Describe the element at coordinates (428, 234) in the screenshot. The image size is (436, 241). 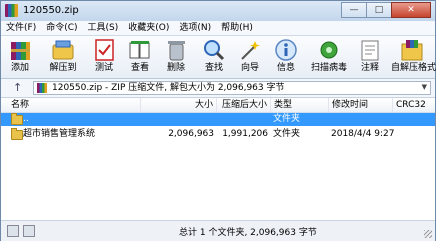
I see `resize-grip` at that location.